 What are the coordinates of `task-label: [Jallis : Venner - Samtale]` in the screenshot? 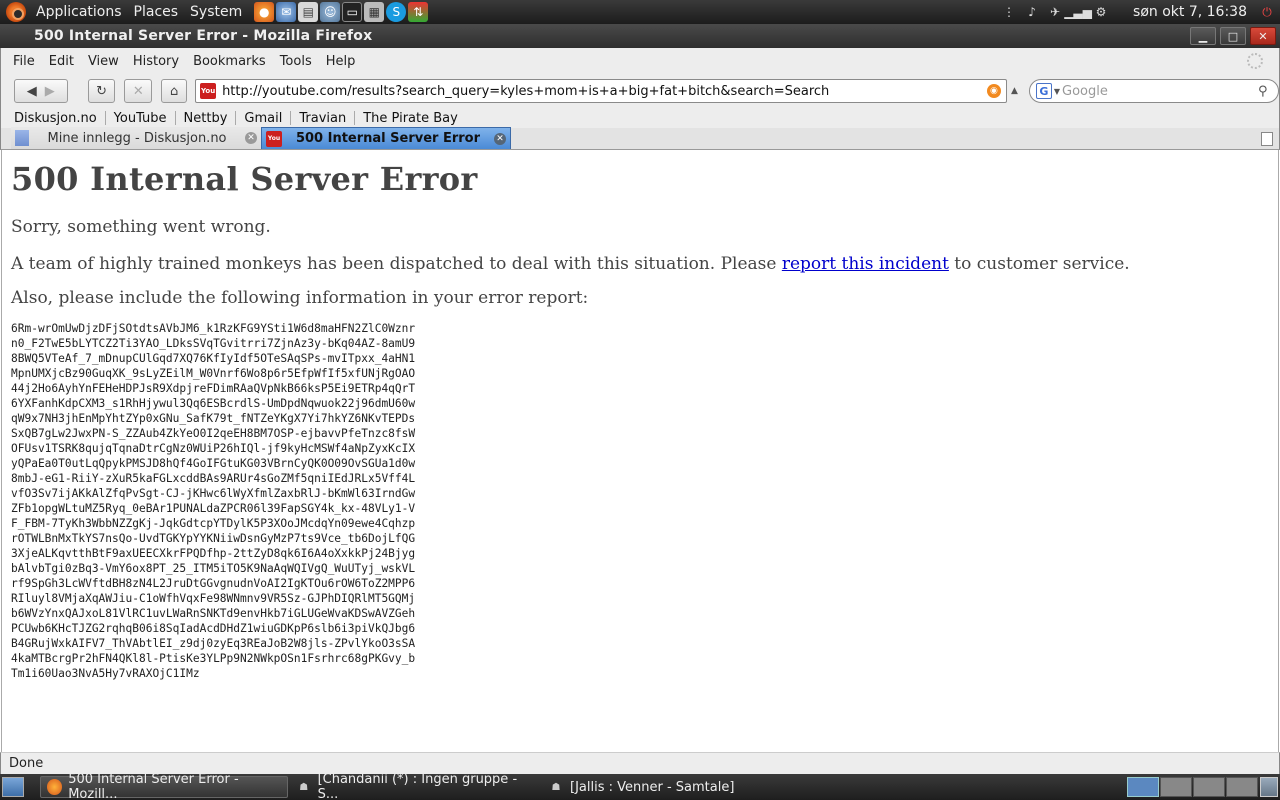 It's located at (652, 787).